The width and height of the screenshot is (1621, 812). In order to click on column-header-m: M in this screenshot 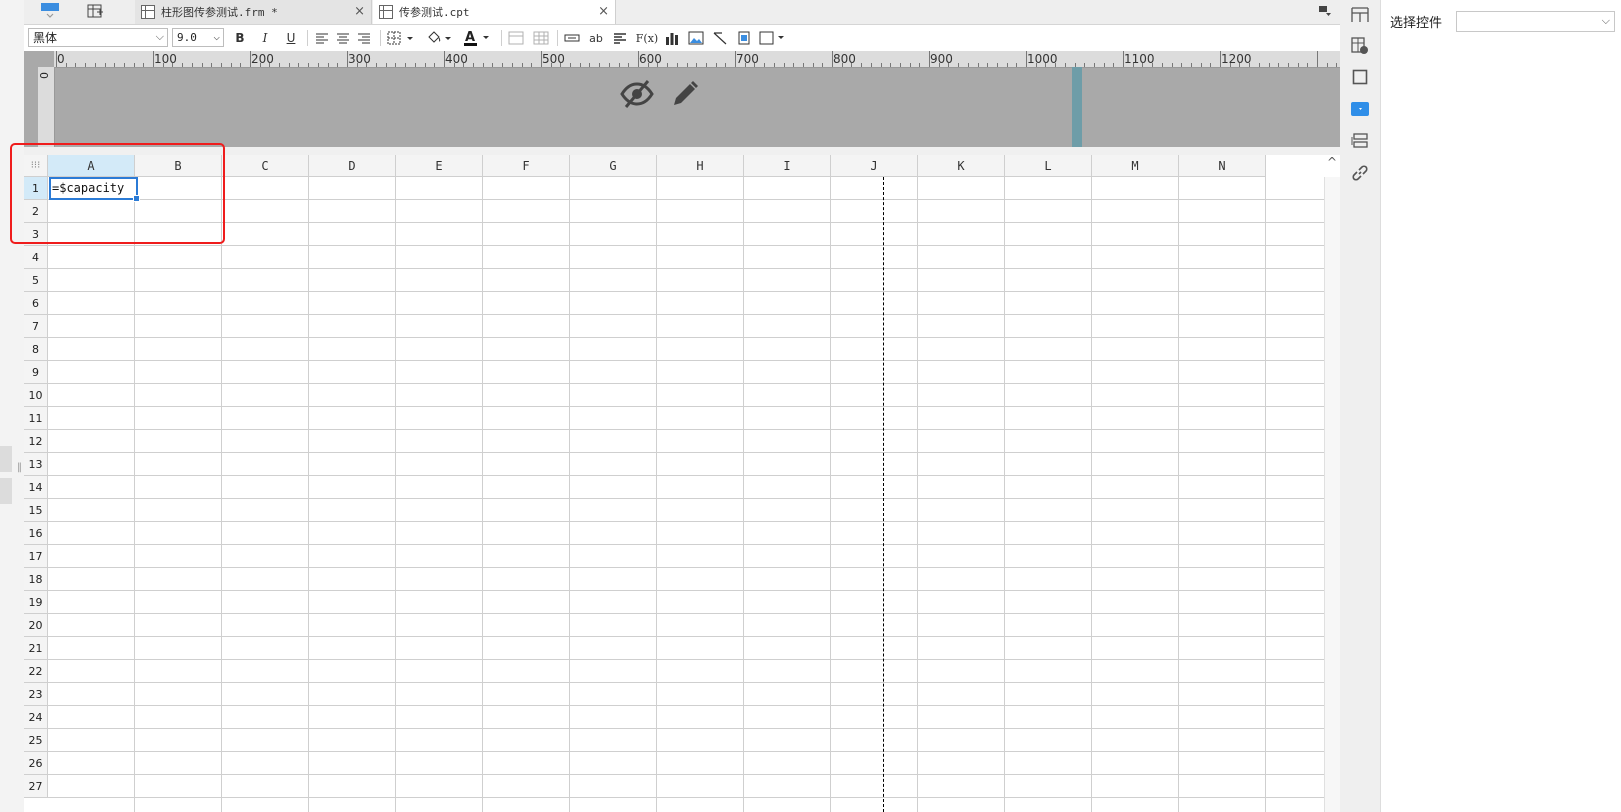, I will do `click(1135, 166)`.